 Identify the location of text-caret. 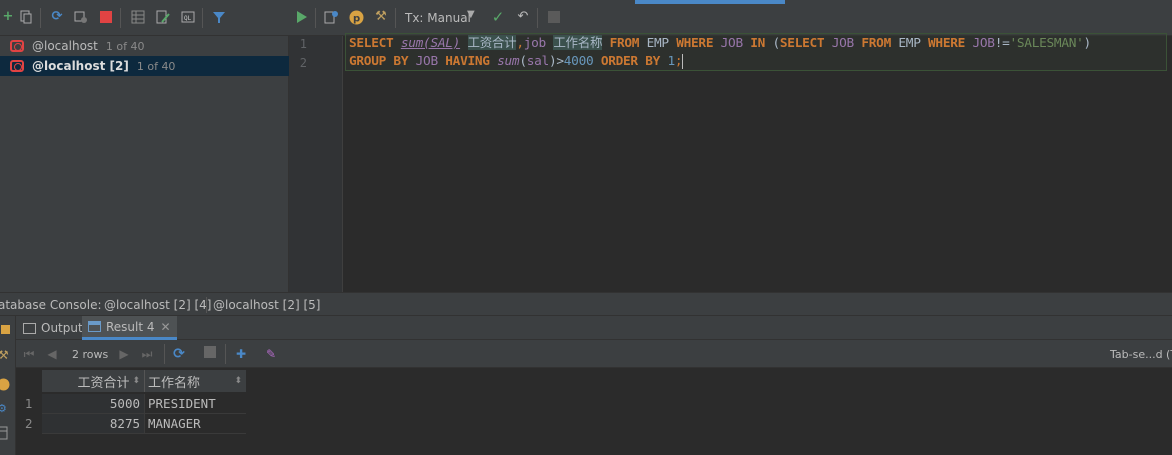
(683, 61).